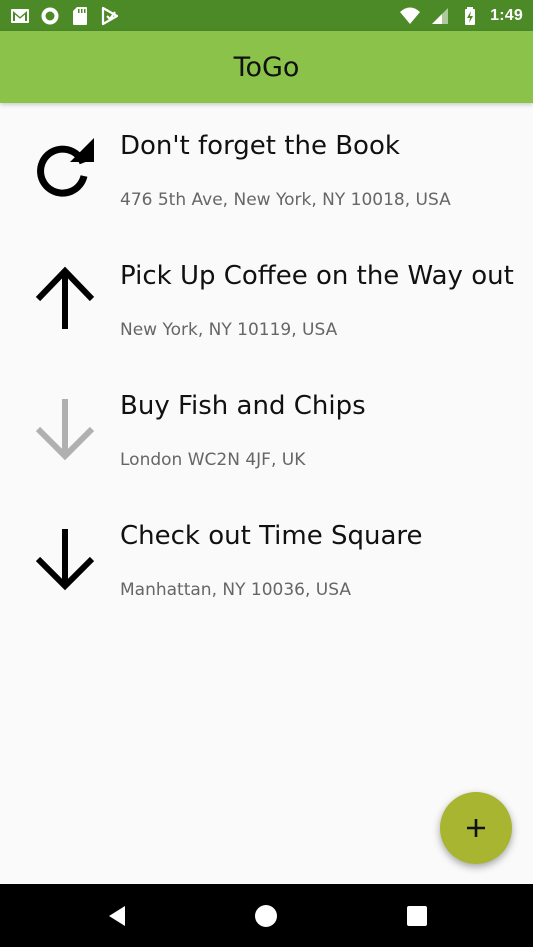 The image size is (533, 947). What do you see at coordinates (117, 916) in the screenshot?
I see `back-icon` at bounding box center [117, 916].